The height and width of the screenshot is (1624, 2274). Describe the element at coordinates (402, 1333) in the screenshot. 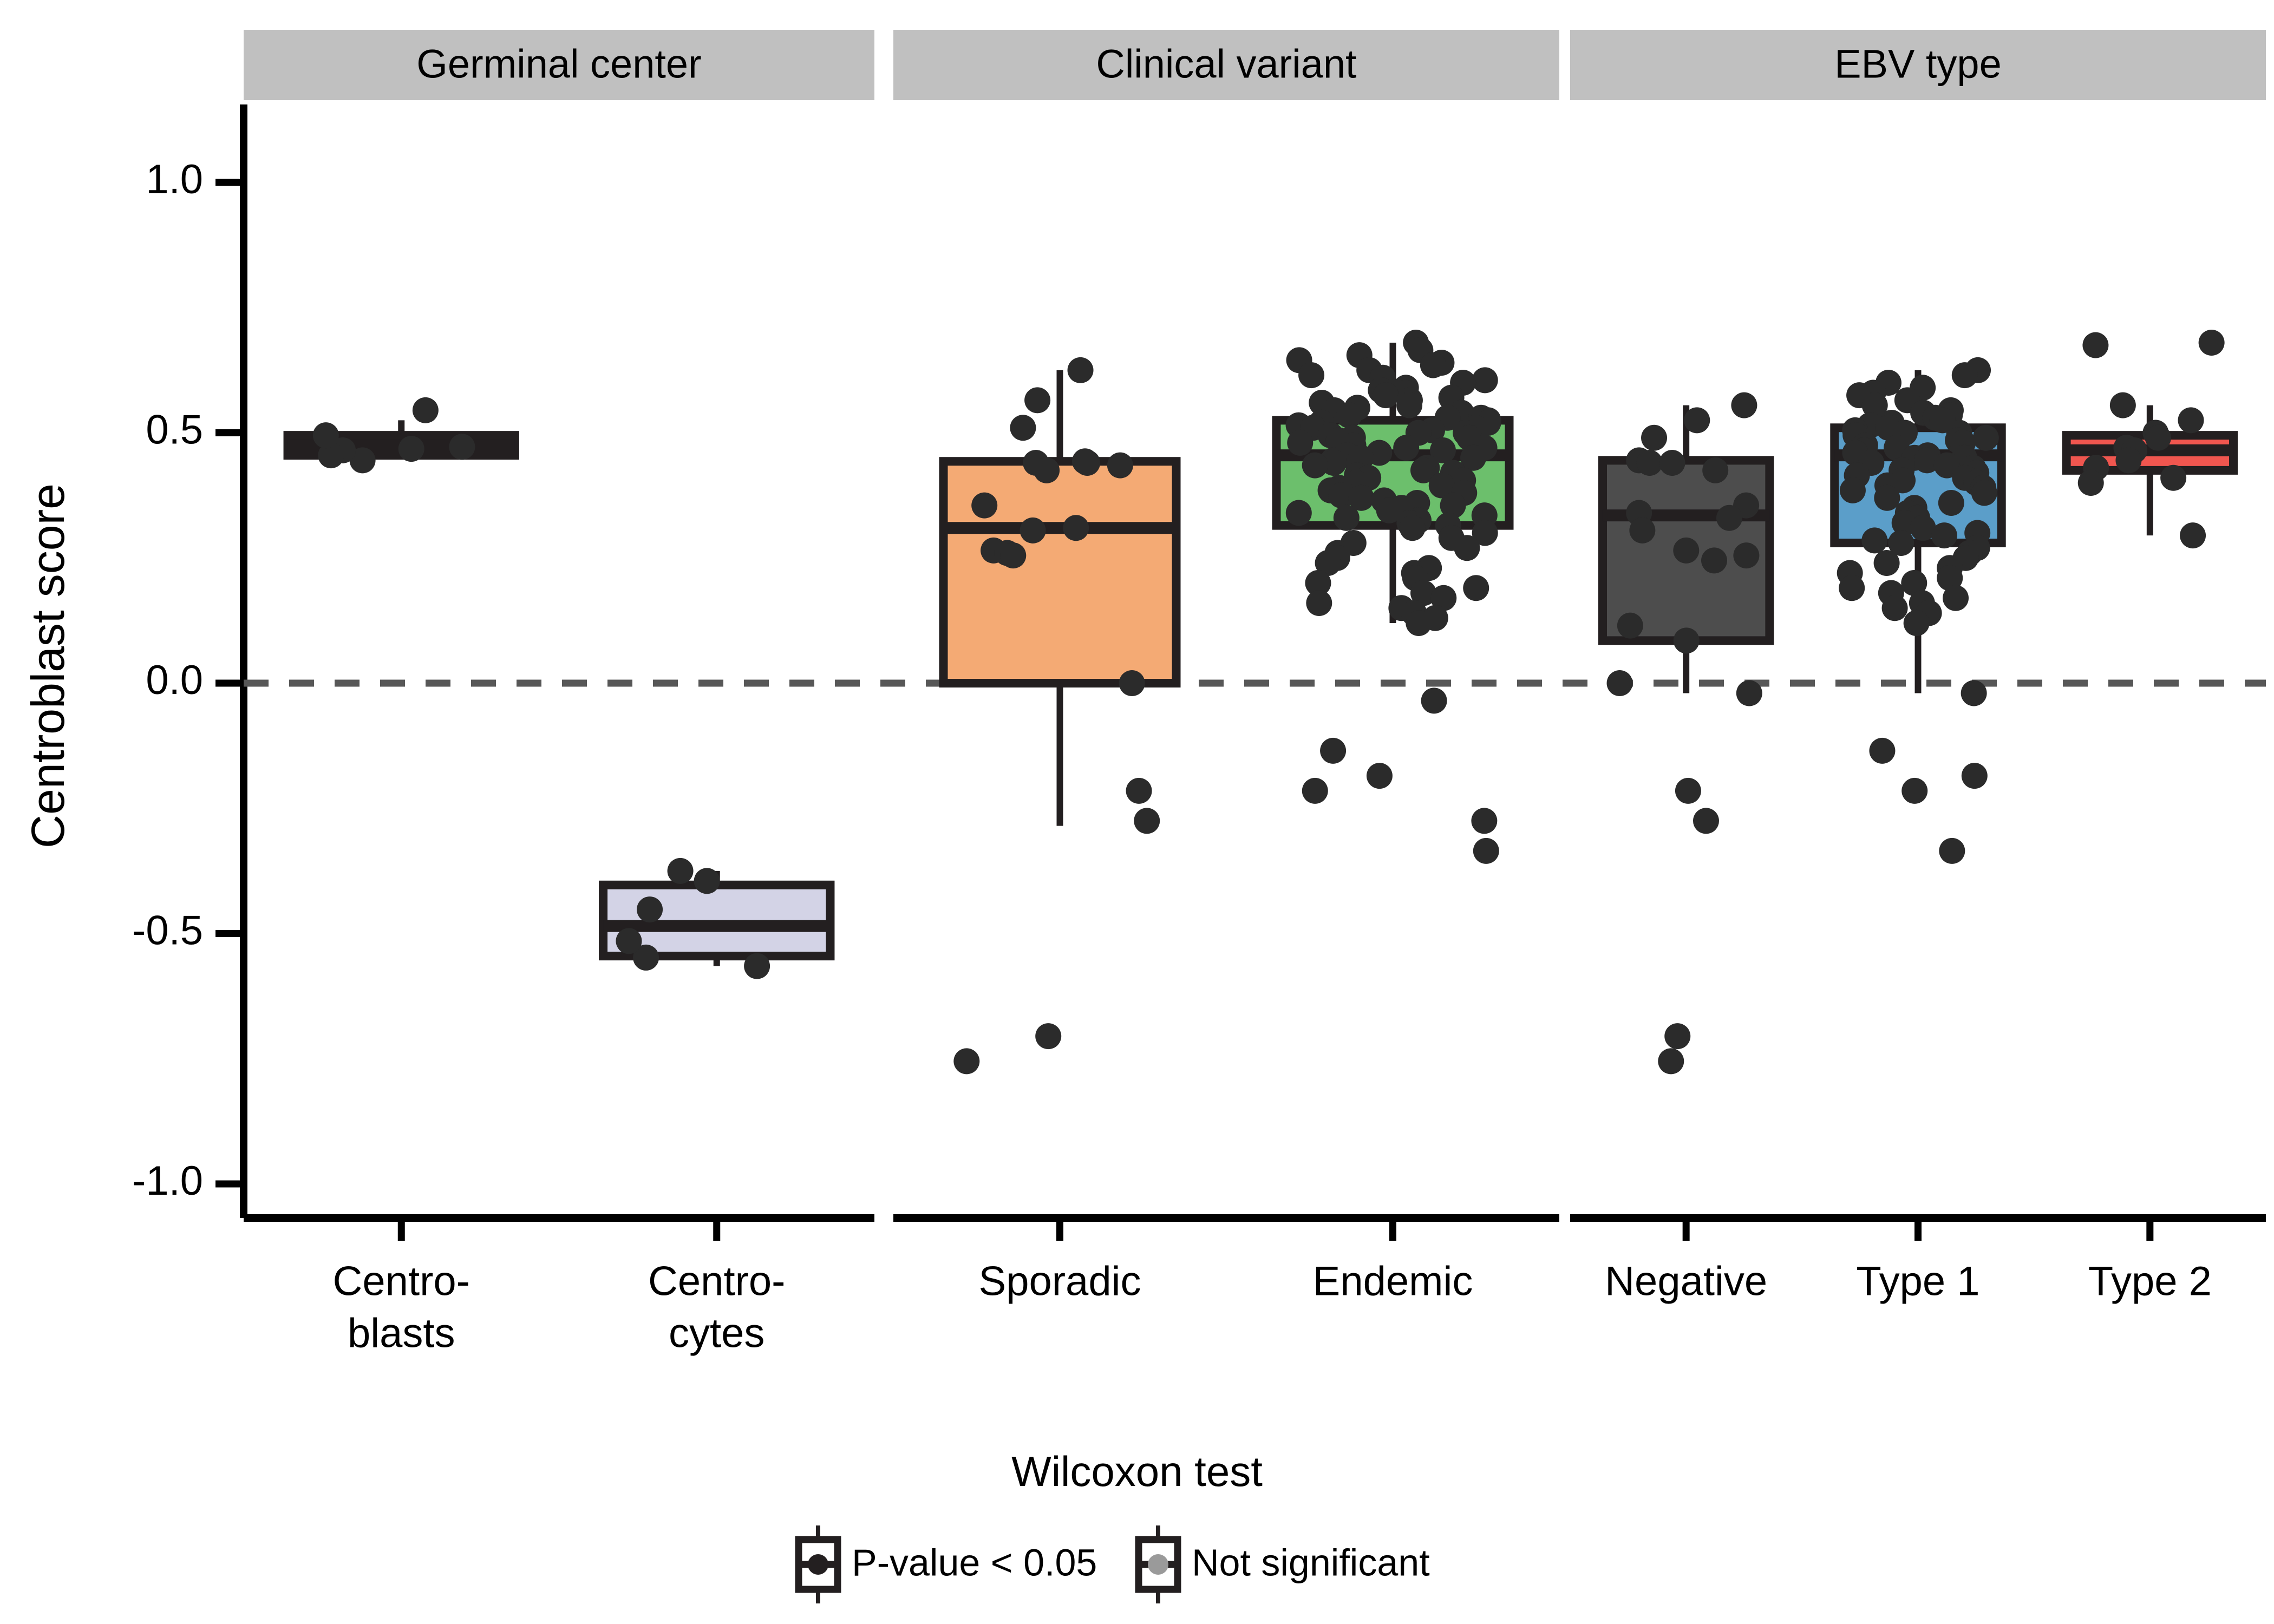

I see `x-tick-label: blasts` at that location.